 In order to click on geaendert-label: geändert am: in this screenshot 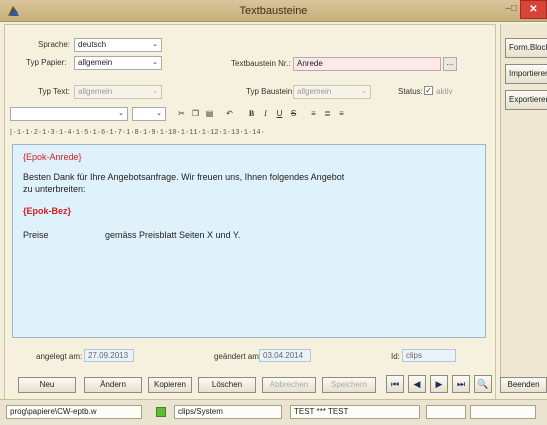, I will do `click(238, 356)`.